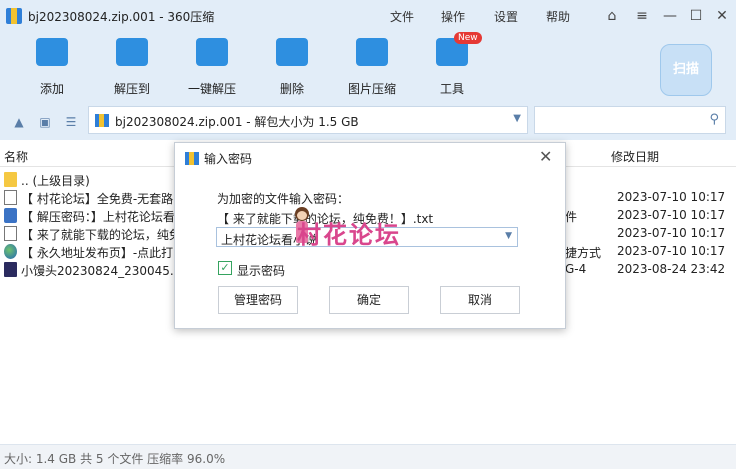 The height and width of the screenshot is (469, 736). I want to click on show-password-label: 显示密码, so click(261, 271).